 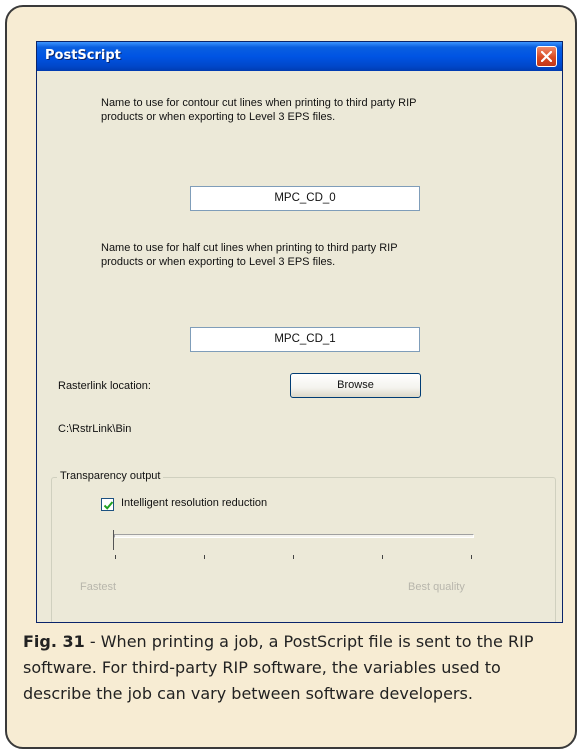 What do you see at coordinates (104, 386) in the screenshot?
I see `rasterlink-location-label: Rasterlink location:` at bounding box center [104, 386].